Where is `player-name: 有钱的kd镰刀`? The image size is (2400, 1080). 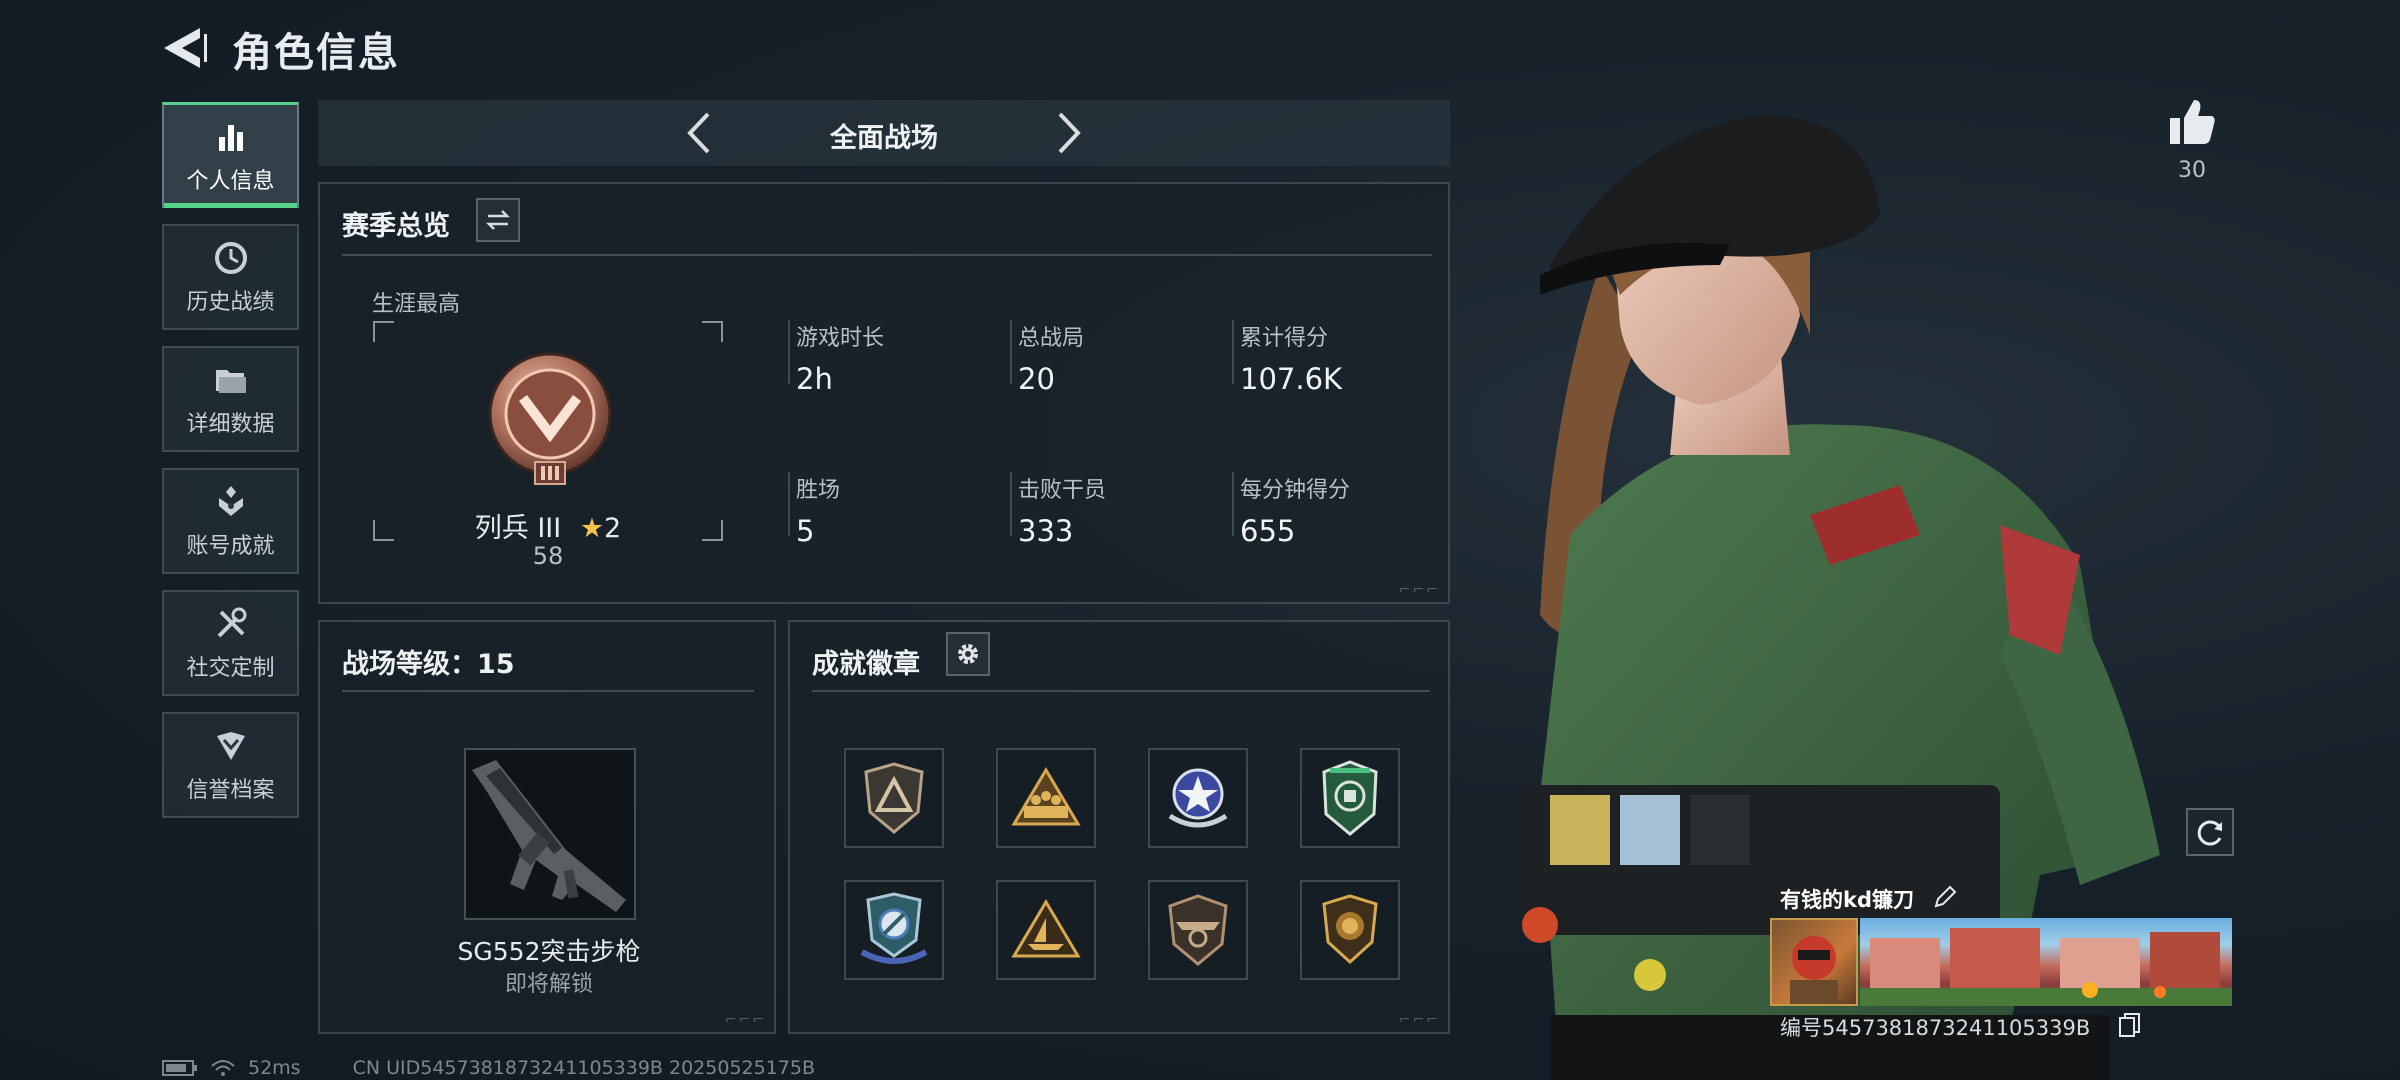 player-name: 有钱的kd镰刀 is located at coordinates (1847, 900).